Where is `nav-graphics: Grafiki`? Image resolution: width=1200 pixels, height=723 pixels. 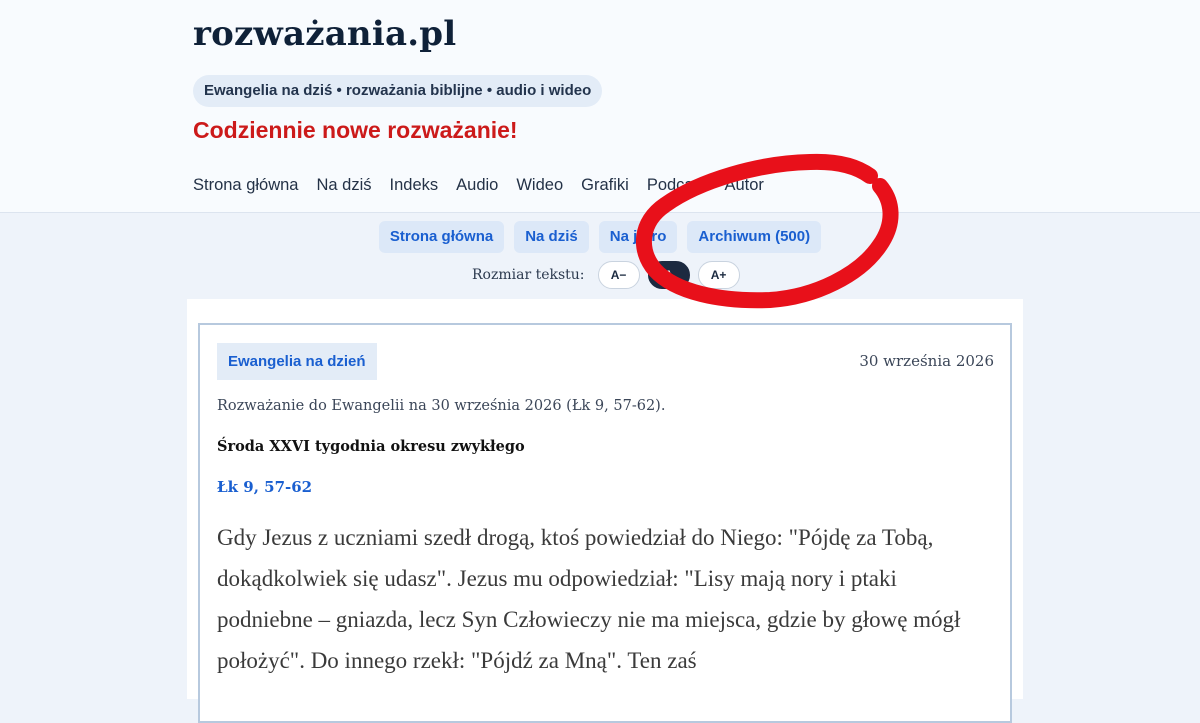 nav-graphics: Grafiki is located at coordinates (605, 185).